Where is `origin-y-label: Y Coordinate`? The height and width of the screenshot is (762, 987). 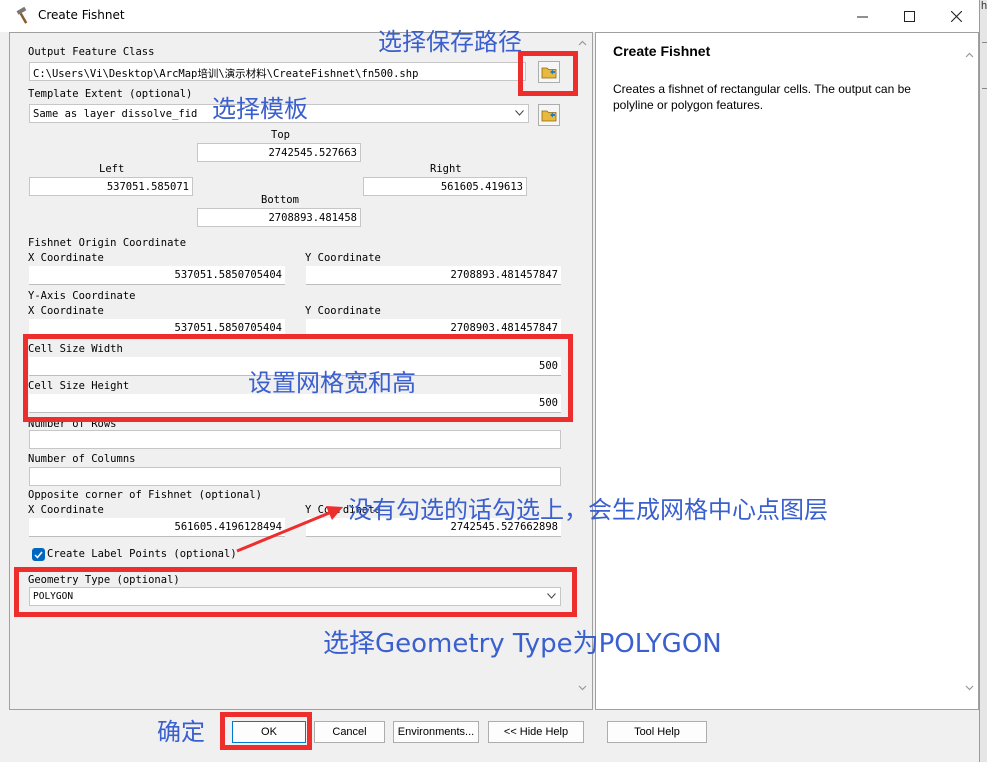
origin-y-label: Y Coordinate is located at coordinates (343, 258).